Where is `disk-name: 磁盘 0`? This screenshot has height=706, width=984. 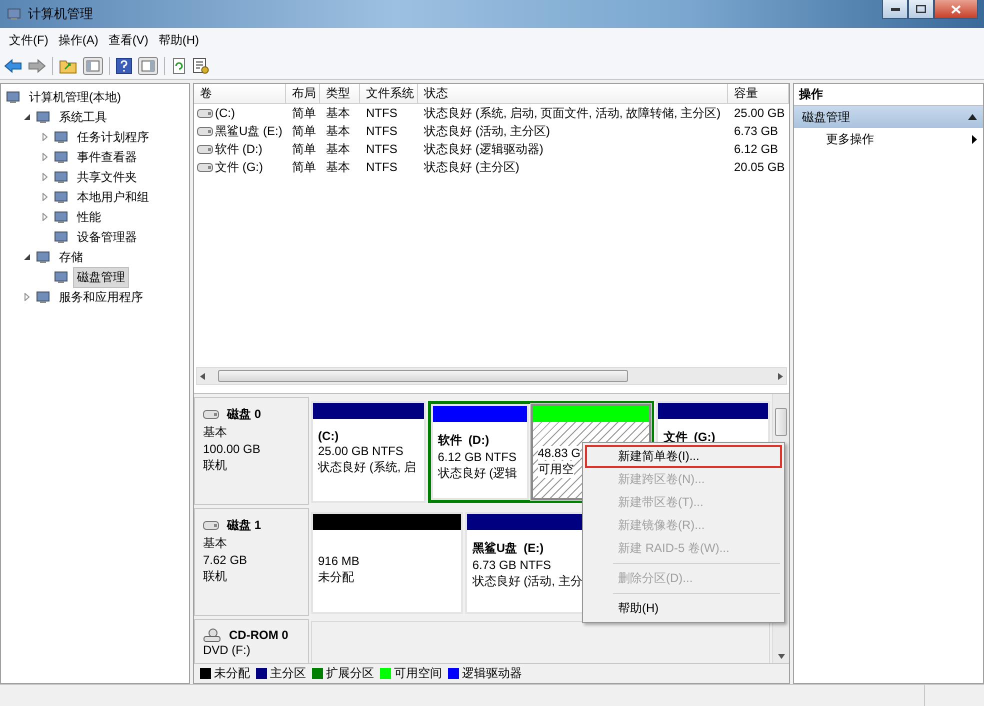
disk-name: 磁盘 0 is located at coordinates (244, 414).